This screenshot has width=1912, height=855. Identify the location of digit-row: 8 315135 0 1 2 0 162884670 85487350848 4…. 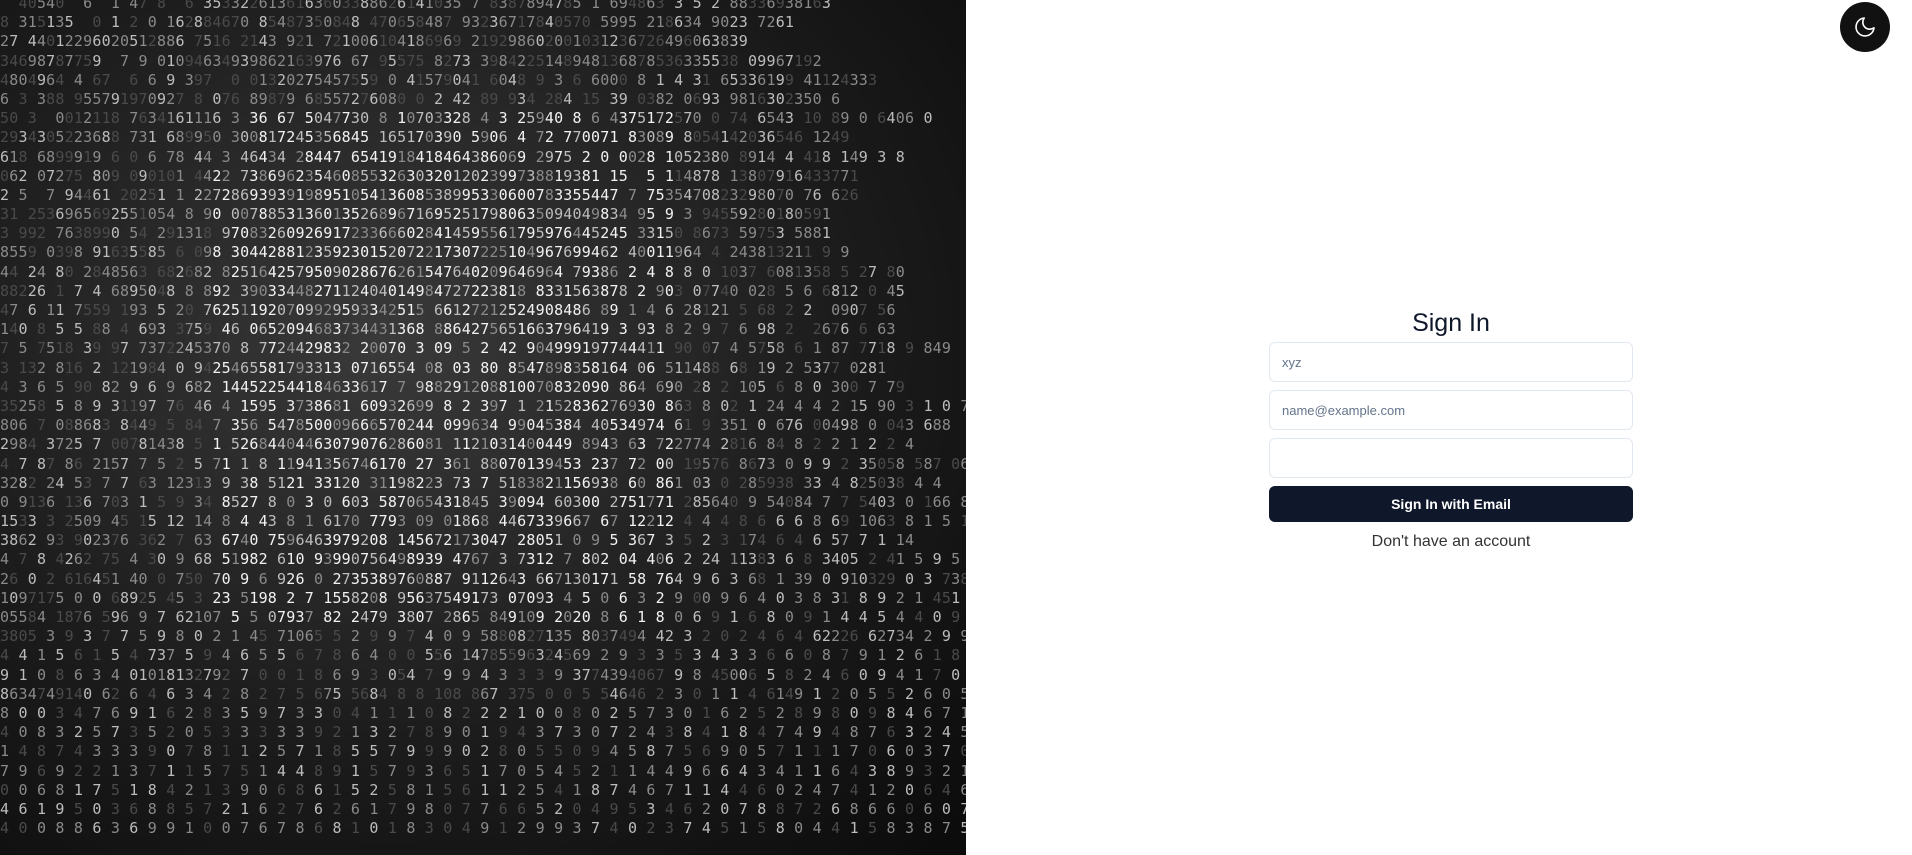
(397, 22).